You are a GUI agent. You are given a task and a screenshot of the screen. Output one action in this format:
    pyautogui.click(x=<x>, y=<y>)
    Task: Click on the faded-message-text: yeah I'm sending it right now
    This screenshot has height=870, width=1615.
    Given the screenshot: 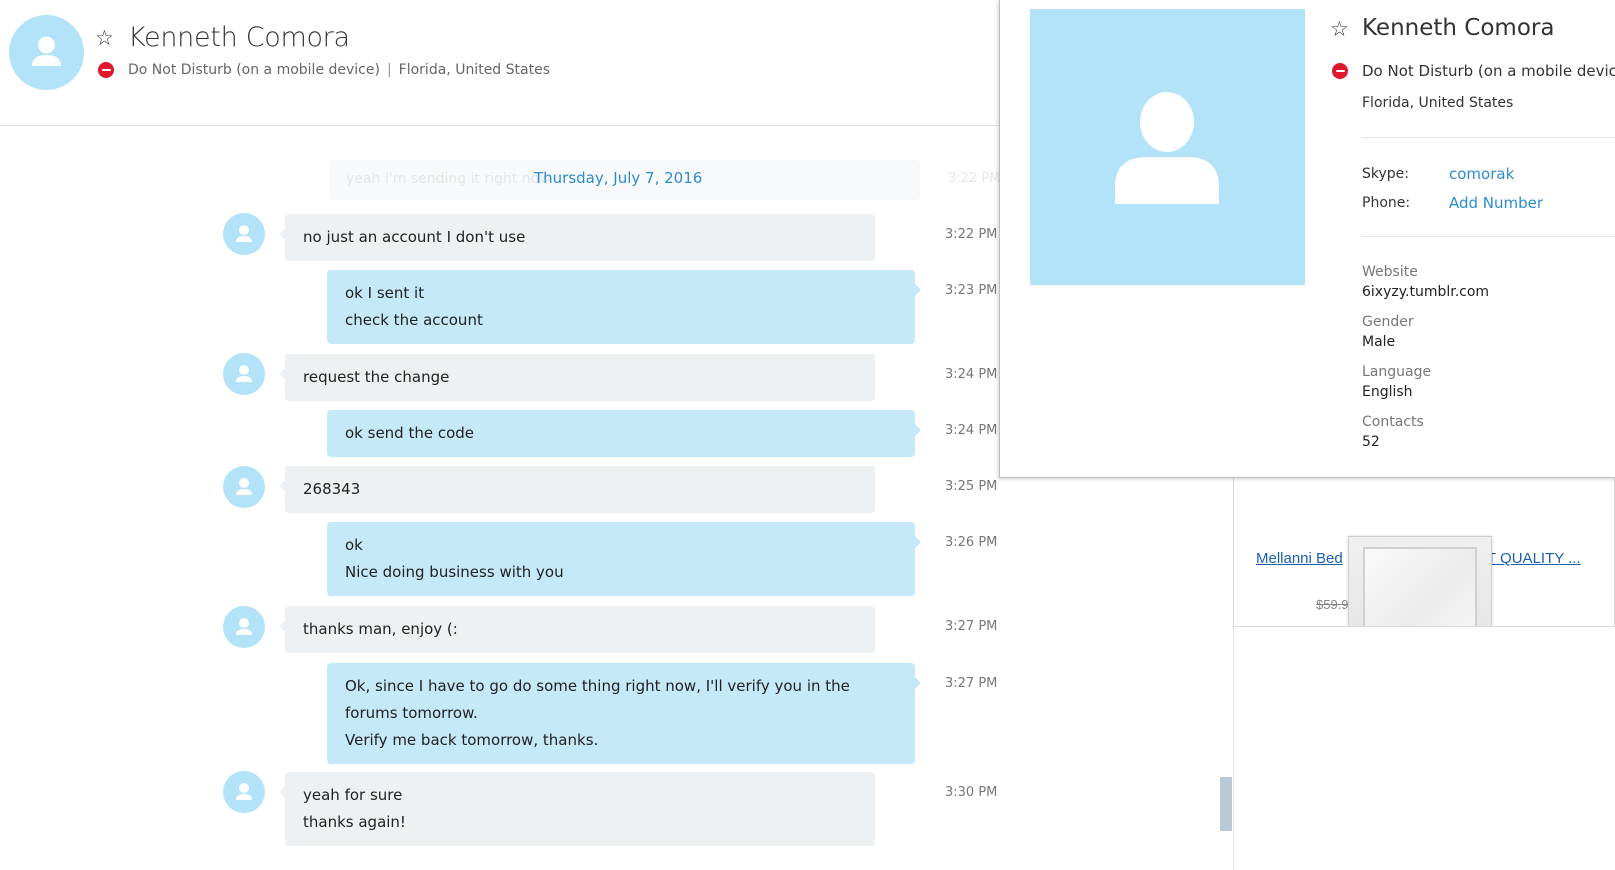 What is the action you would take?
    pyautogui.click(x=448, y=179)
    